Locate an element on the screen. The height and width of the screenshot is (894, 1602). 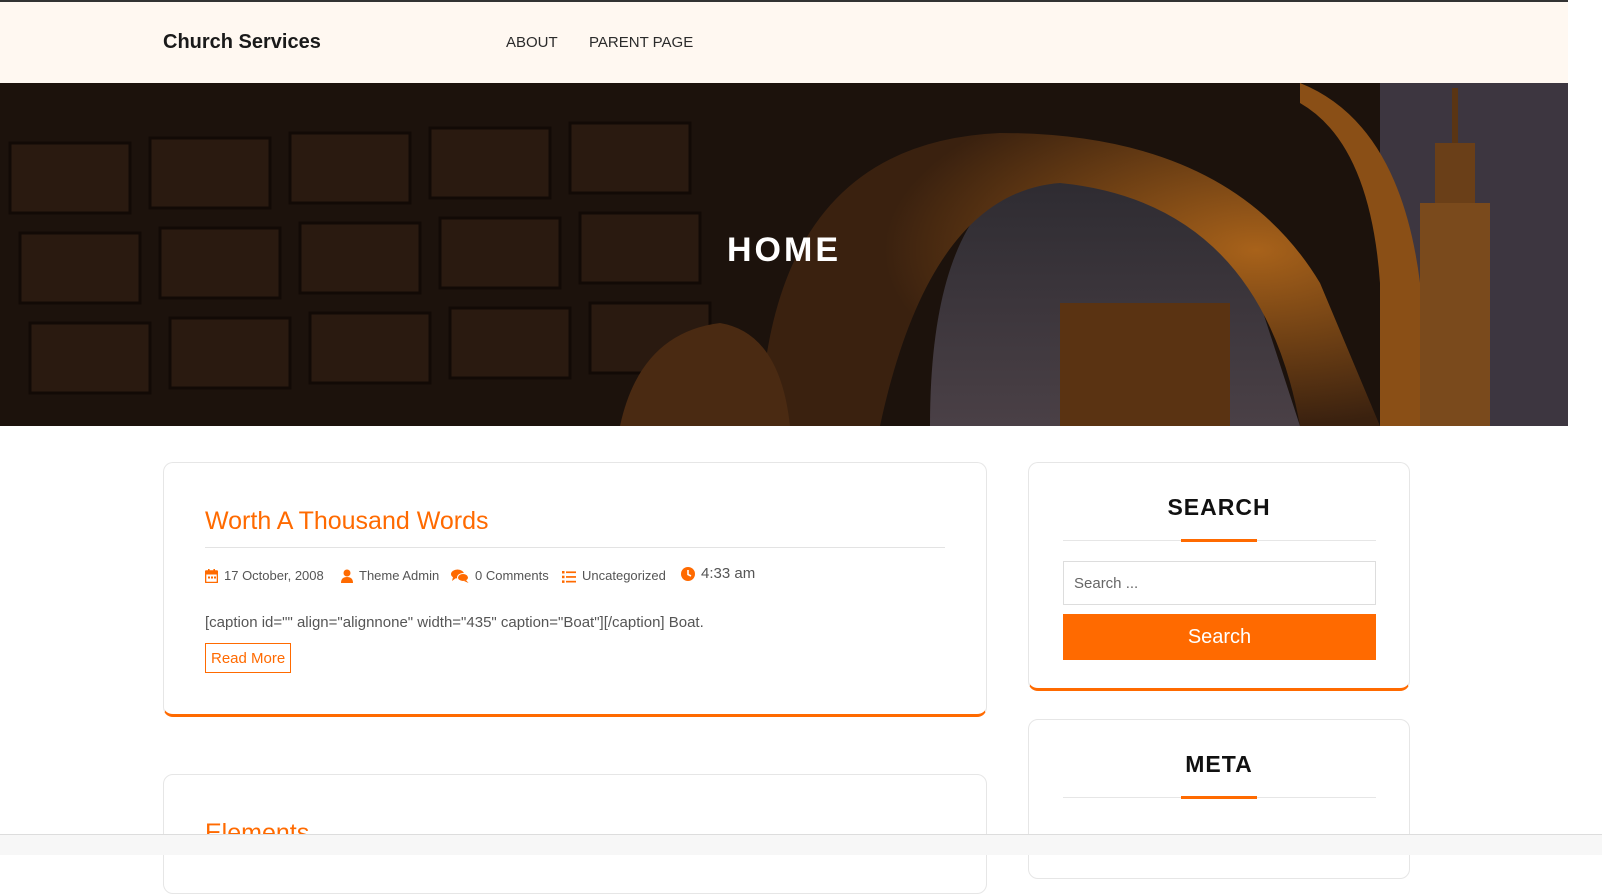
post-comments-text: 0 Comments is located at coordinates (512, 575).